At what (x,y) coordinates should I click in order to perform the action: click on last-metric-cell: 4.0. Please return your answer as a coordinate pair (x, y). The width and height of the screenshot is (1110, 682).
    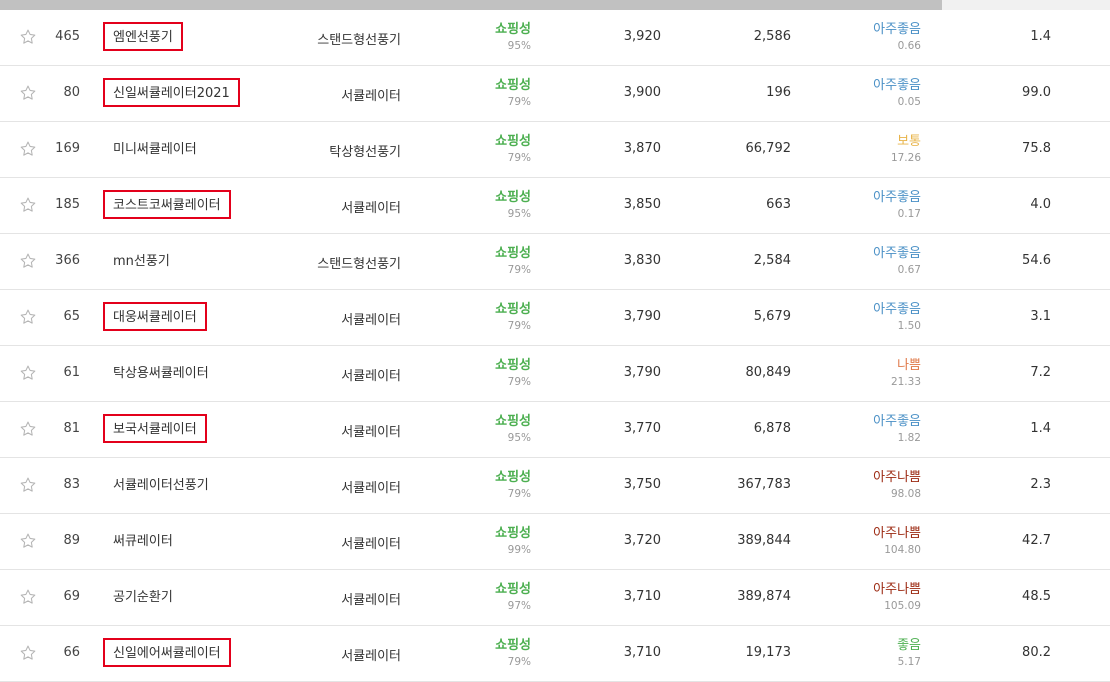
    Looking at the image, I should click on (1040, 204).